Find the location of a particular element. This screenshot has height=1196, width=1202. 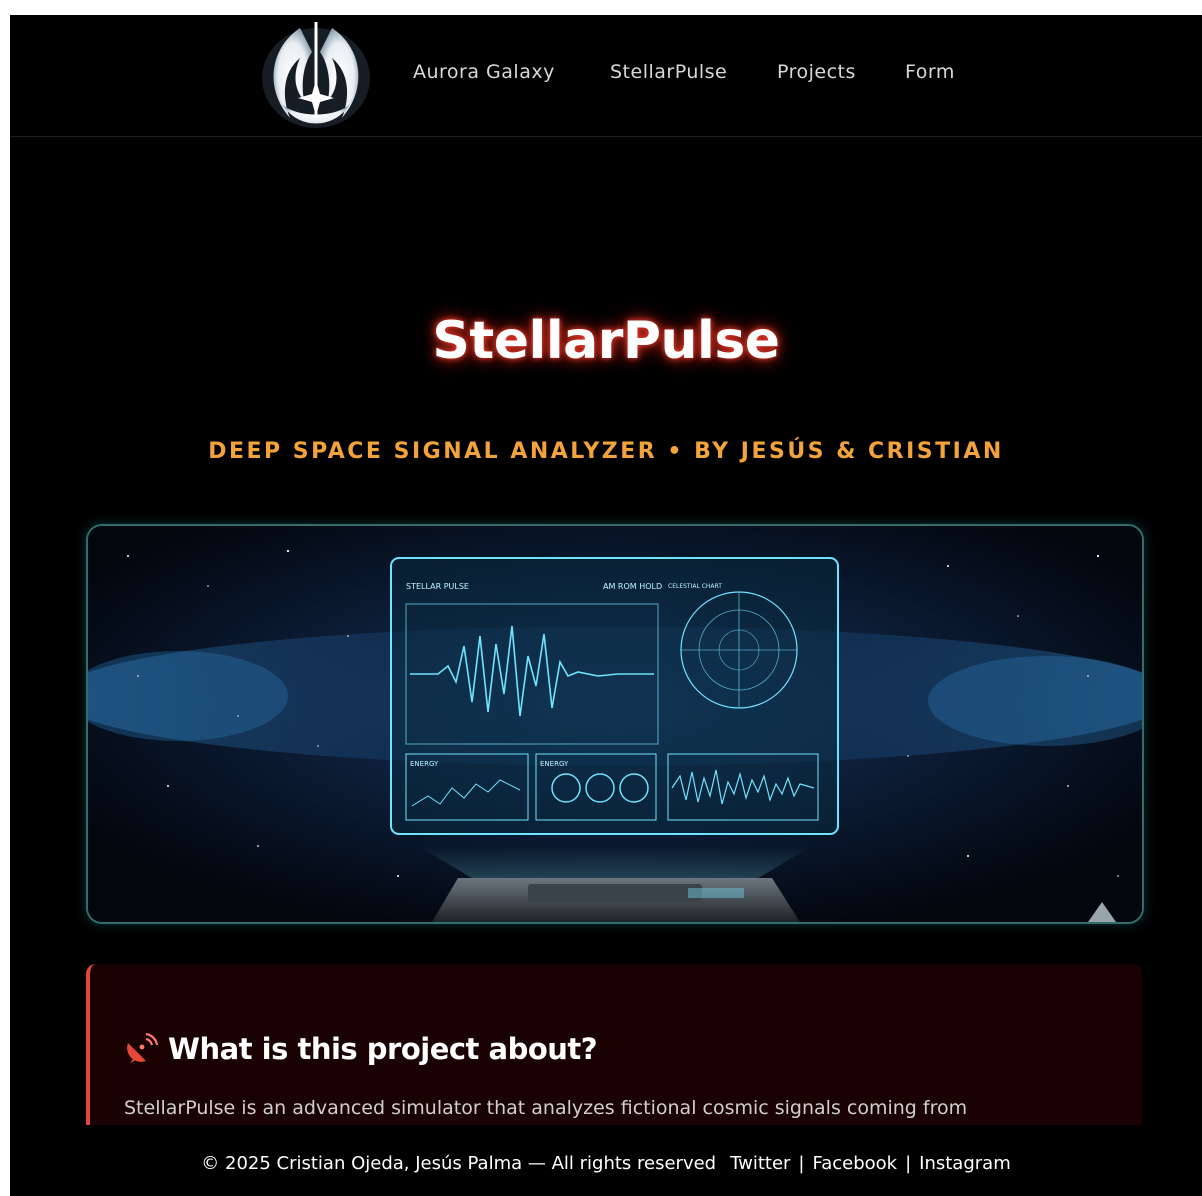

hologram-energy-label: ENERGY is located at coordinates (424, 764).